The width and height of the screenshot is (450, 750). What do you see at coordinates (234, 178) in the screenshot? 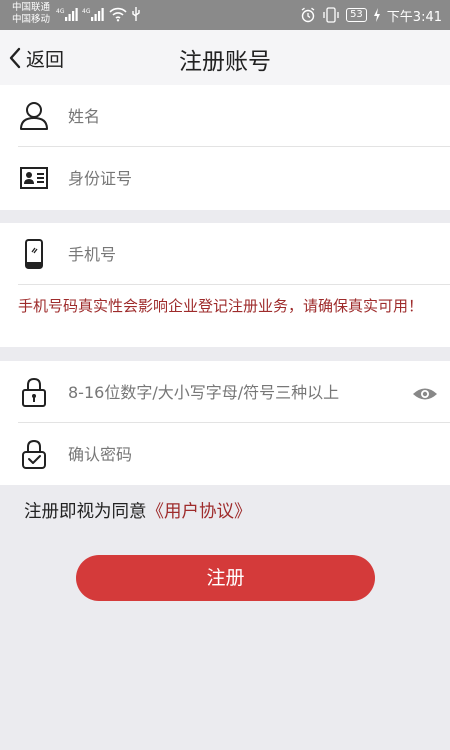
I see `id-number-input` at bounding box center [234, 178].